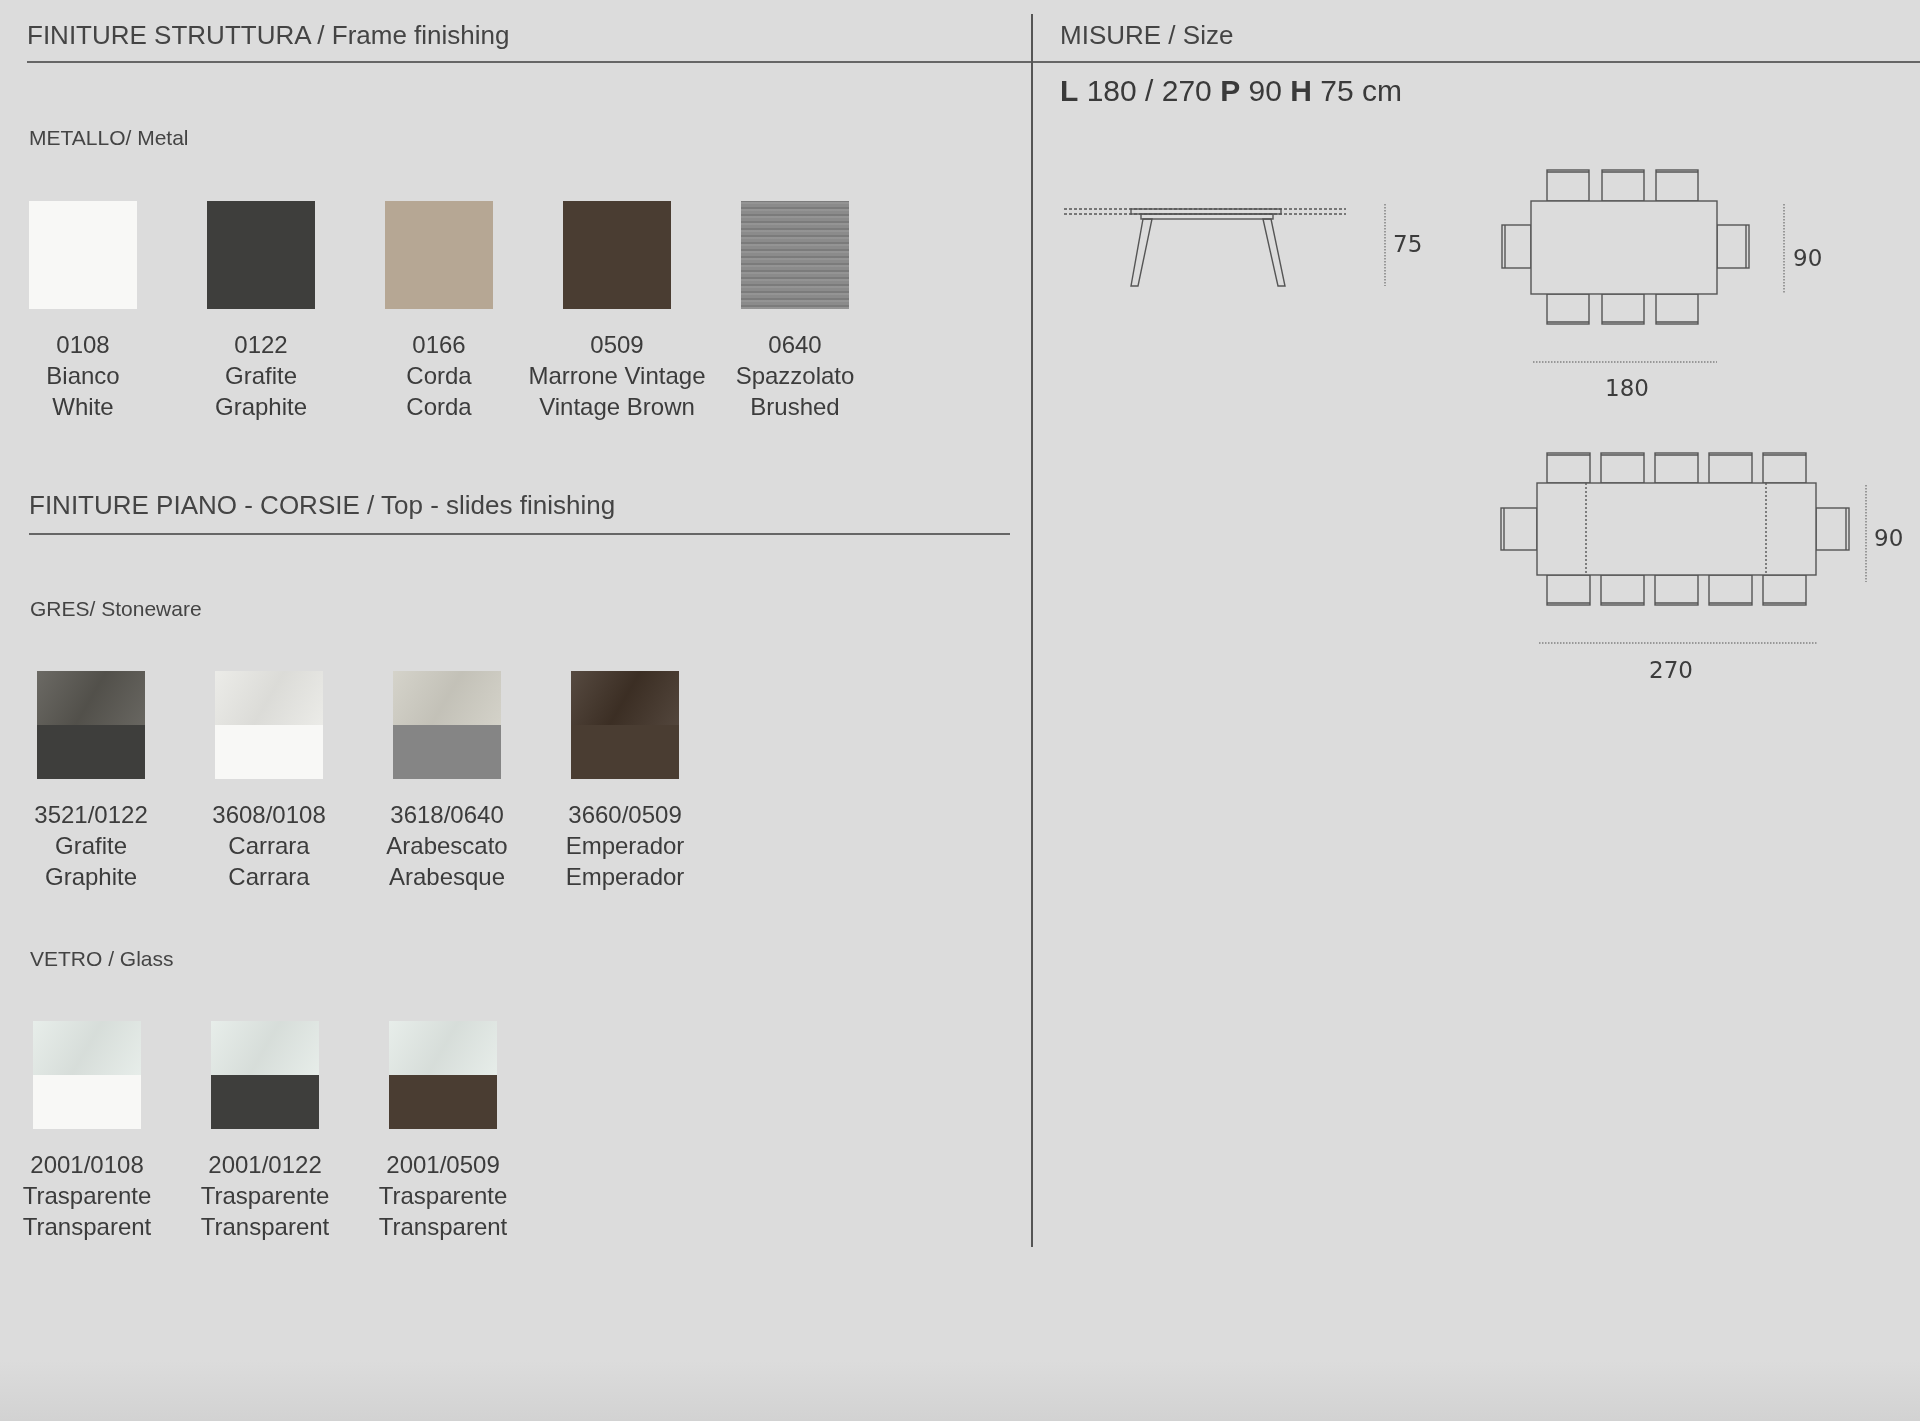 The width and height of the screenshot is (1920, 1421). I want to click on finish-name: Vintage Brown, so click(617, 407).